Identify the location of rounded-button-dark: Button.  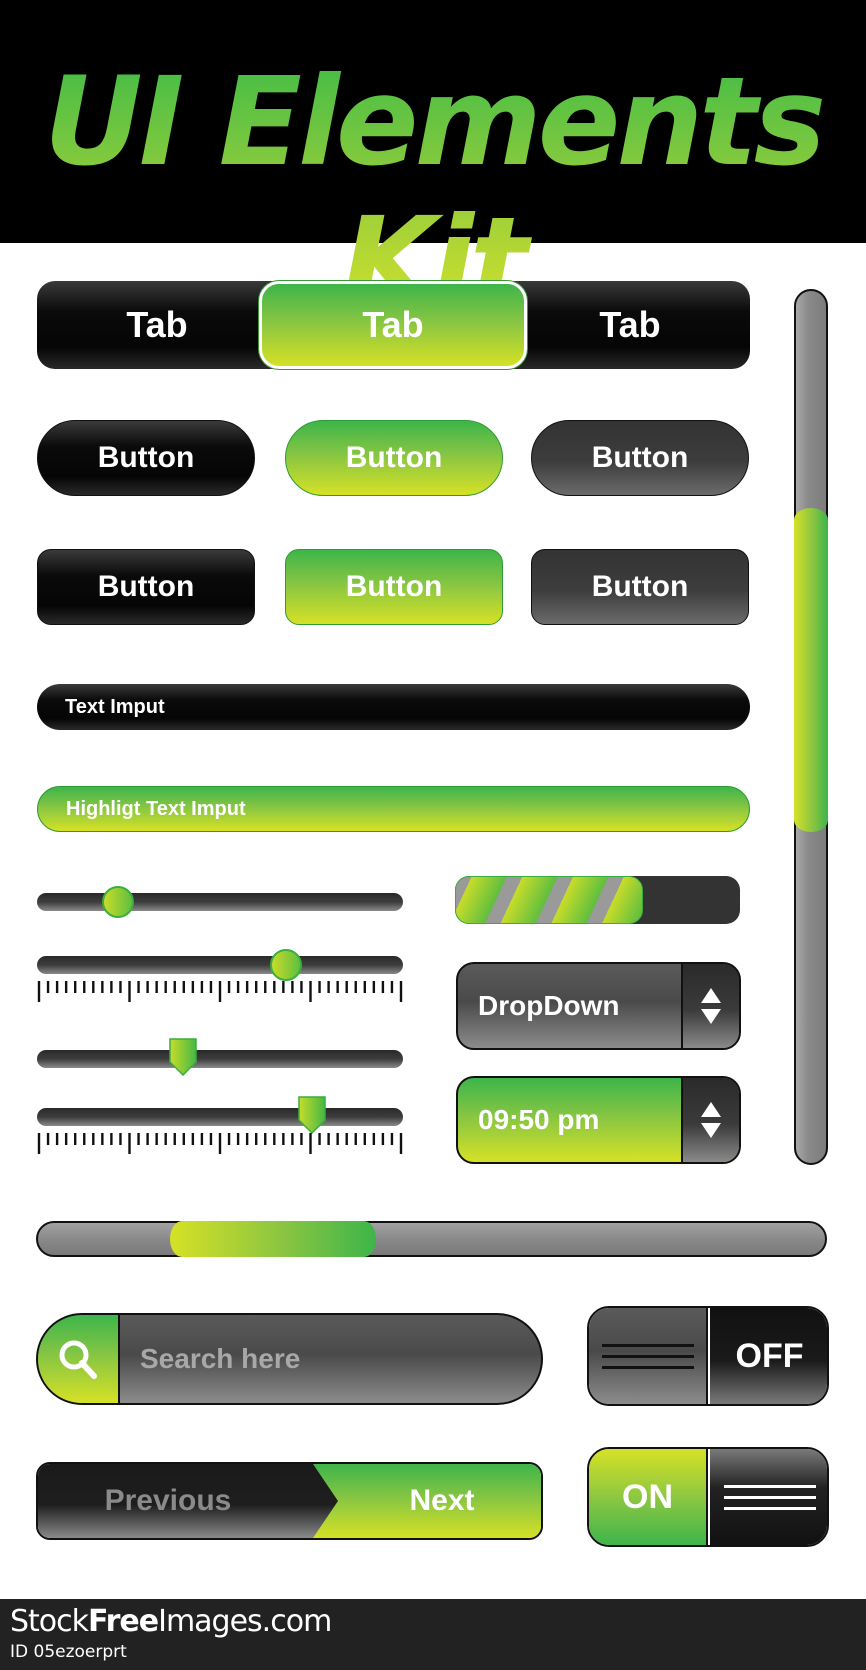
(640, 587).